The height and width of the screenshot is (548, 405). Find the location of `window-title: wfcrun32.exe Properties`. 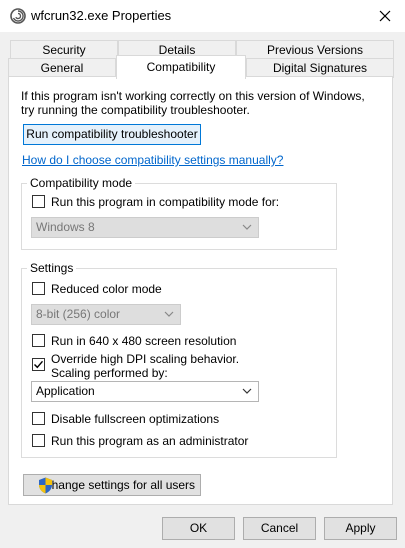

window-title: wfcrun32.exe Properties is located at coordinates (101, 15).